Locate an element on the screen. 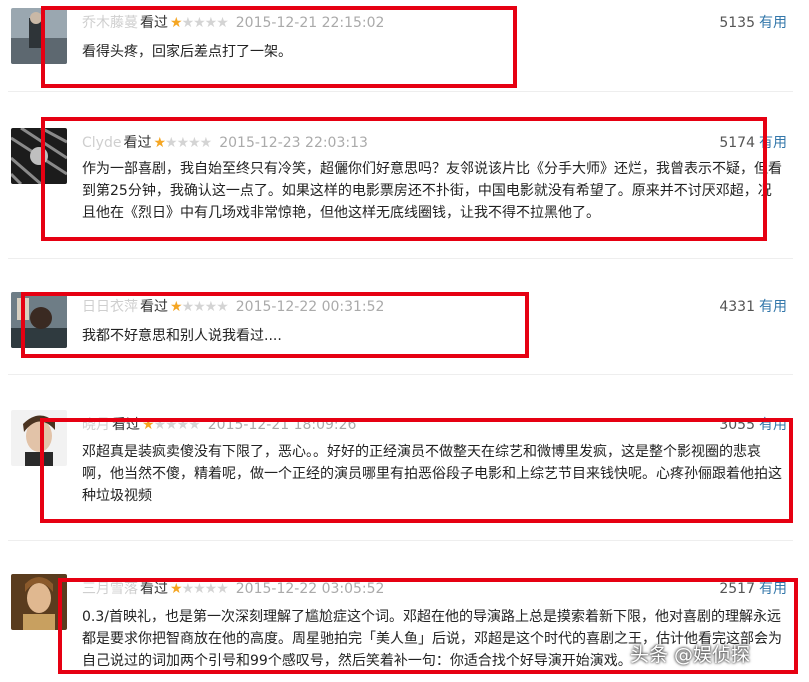 The height and width of the screenshot is (682, 809). review-time: 2015-12-22 03:05:52 is located at coordinates (310, 589).